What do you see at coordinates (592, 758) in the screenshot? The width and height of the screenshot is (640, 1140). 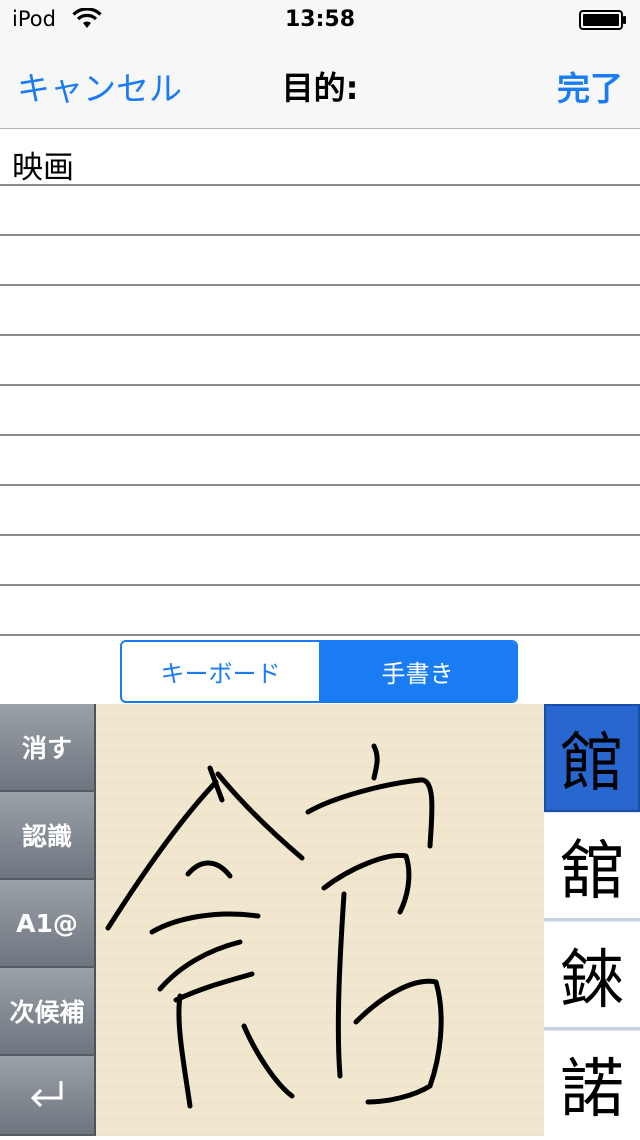 I see `candidate-item: 館` at bounding box center [592, 758].